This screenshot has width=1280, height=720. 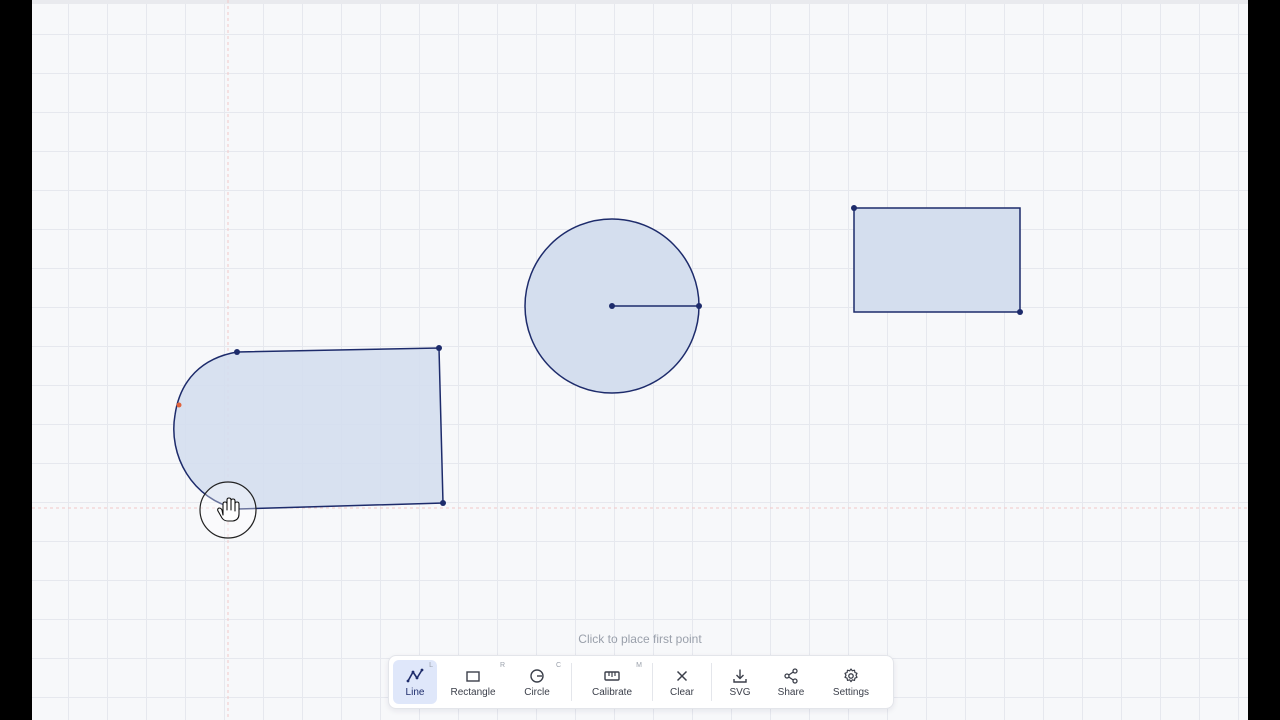 I want to click on export-svg-button: SVG, so click(x=740, y=682).